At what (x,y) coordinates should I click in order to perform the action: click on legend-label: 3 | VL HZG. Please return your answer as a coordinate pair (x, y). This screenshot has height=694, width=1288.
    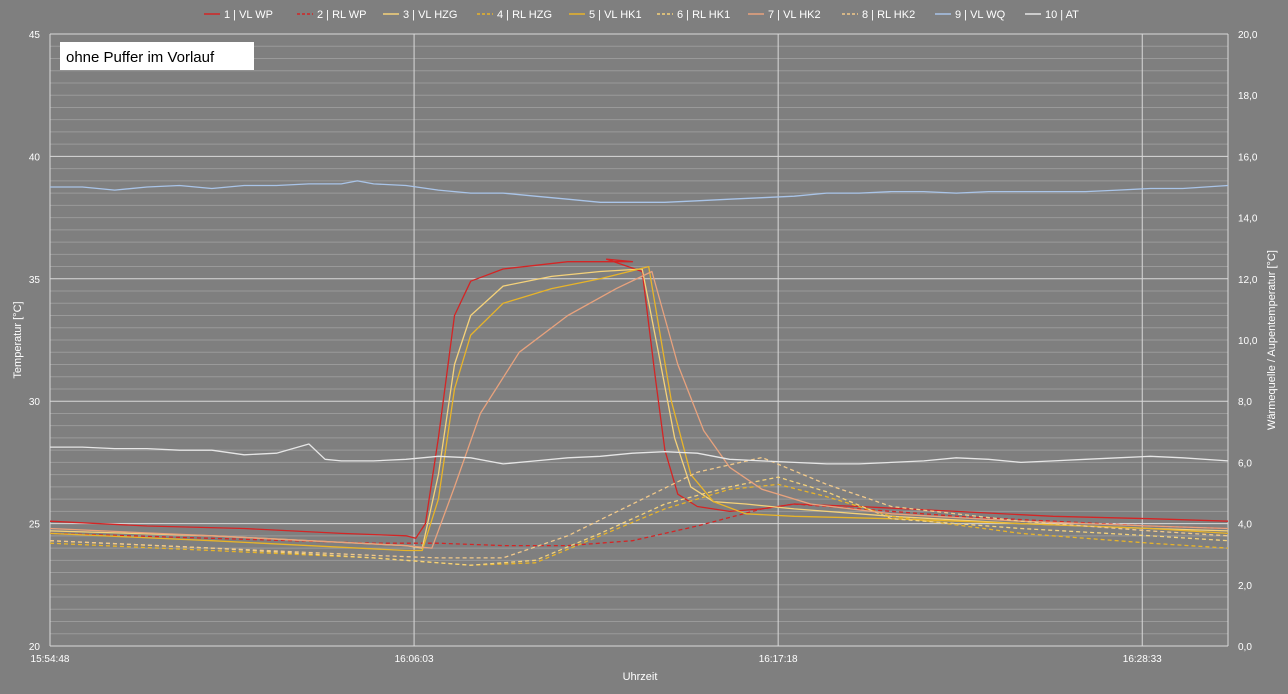
    Looking at the image, I should click on (430, 15).